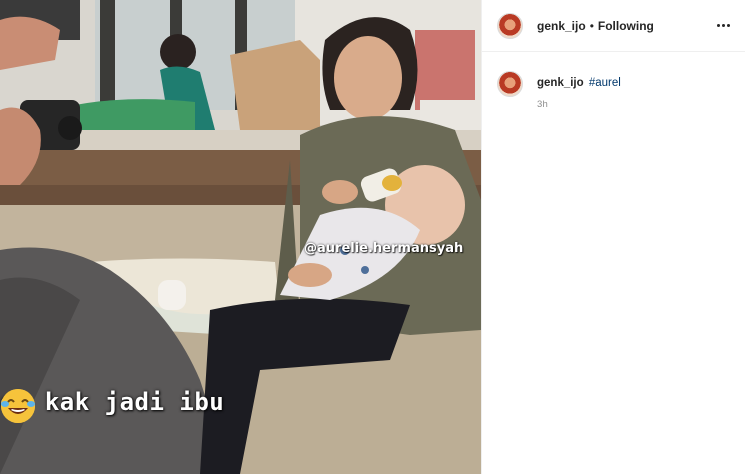 This screenshot has width=745, height=474. Describe the element at coordinates (605, 83) in the screenshot. I see `hashtag-link: #aurel` at that location.